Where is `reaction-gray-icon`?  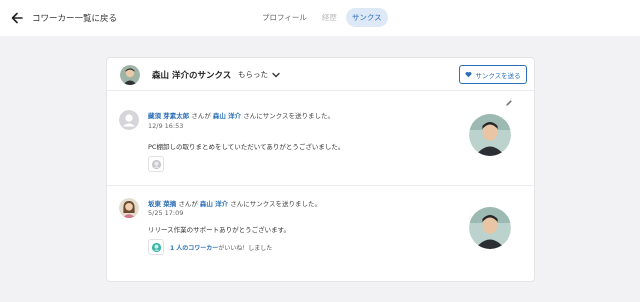 reaction-gray-icon is located at coordinates (156, 164).